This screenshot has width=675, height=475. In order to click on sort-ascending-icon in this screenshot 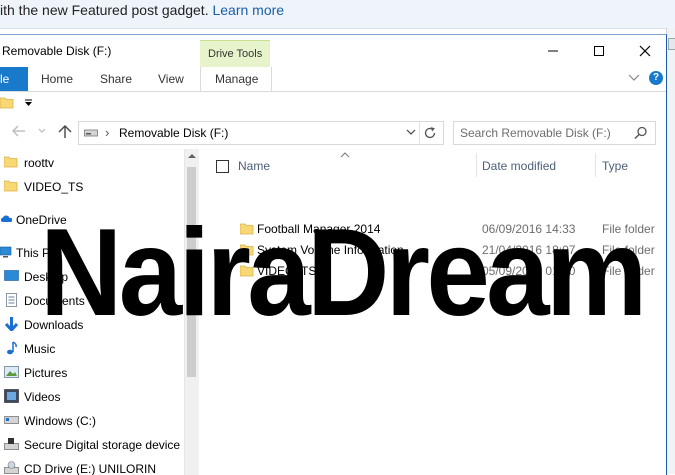, I will do `click(345, 155)`.